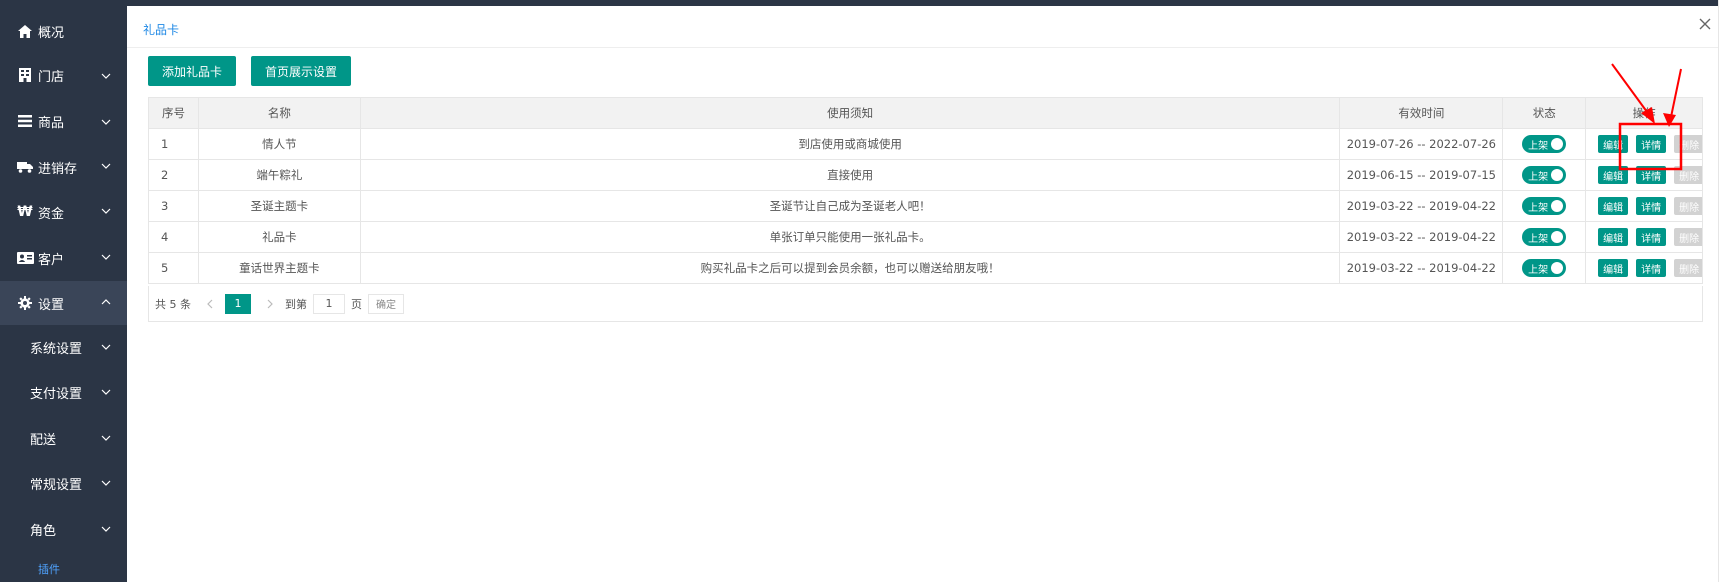  Describe the element at coordinates (63, 212) in the screenshot. I see `sidebar-item-funds: ₩ 资金` at that location.